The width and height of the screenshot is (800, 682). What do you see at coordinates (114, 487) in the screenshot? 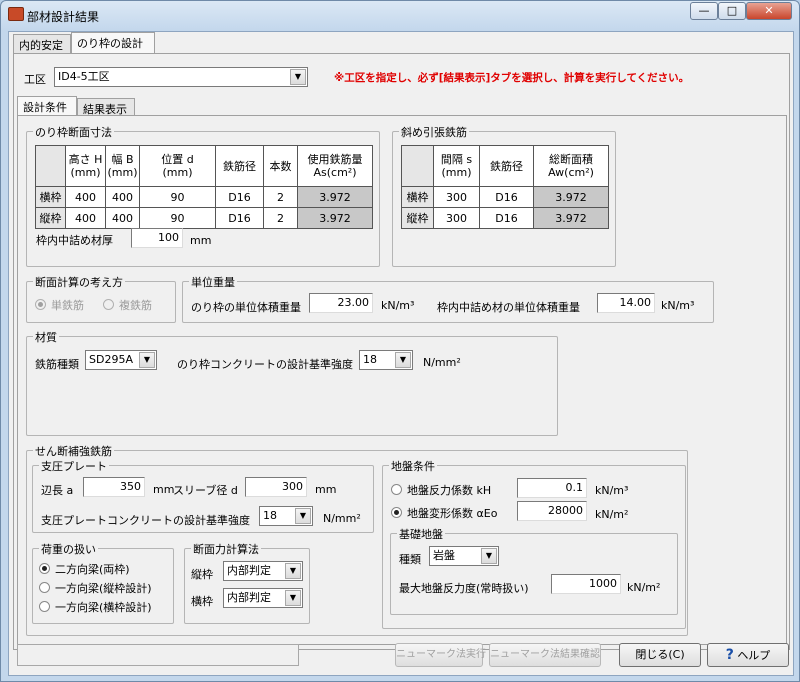
I see `side-length-input: 350` at bounding box center [114, 487].